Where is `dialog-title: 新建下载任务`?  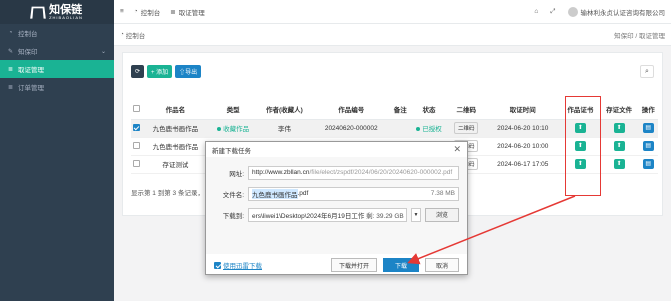 dialog-title: 新建下载任务 is located at coordinates (231, 151).